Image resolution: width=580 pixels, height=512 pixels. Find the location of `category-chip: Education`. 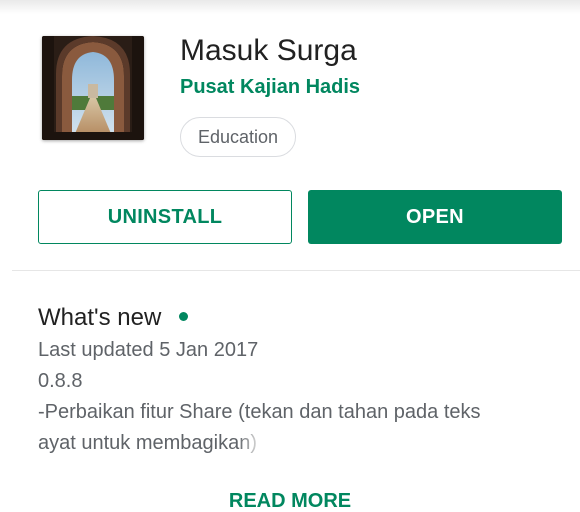

category-chip: Education is located at coordinates (238, 137).